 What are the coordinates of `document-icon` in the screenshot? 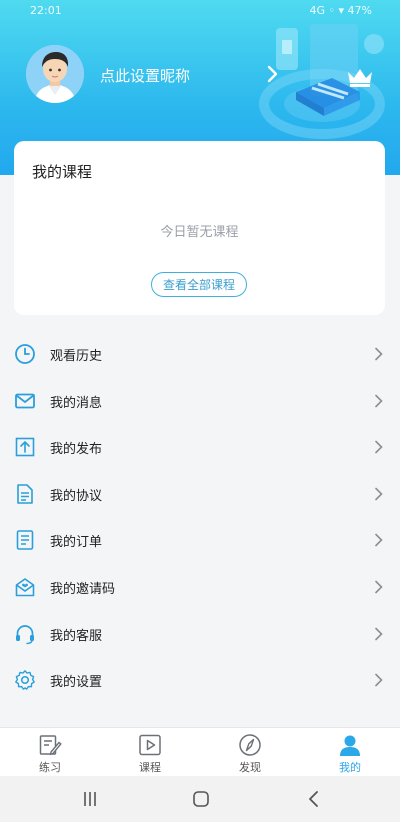 It's located at (25, 493).